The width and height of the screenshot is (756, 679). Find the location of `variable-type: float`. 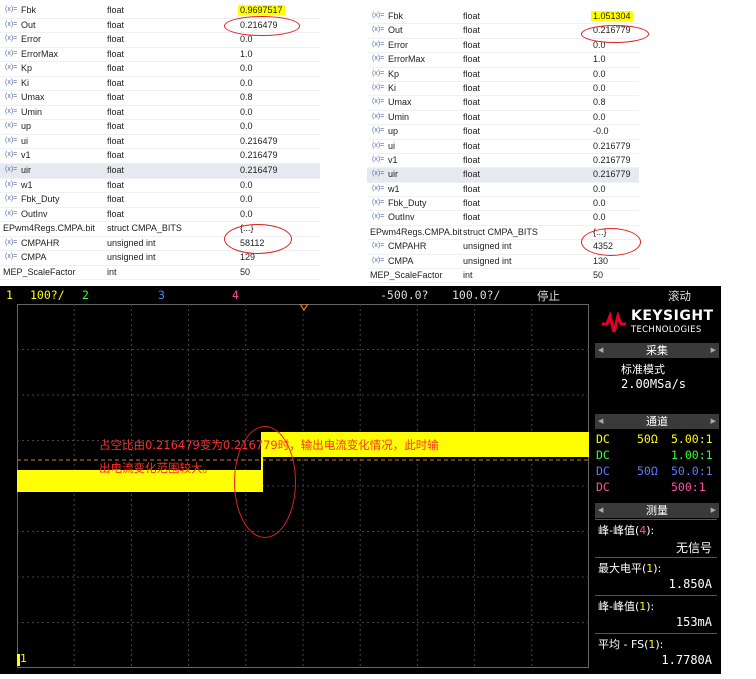

variable-type: float is located at coordinates (472, 217).